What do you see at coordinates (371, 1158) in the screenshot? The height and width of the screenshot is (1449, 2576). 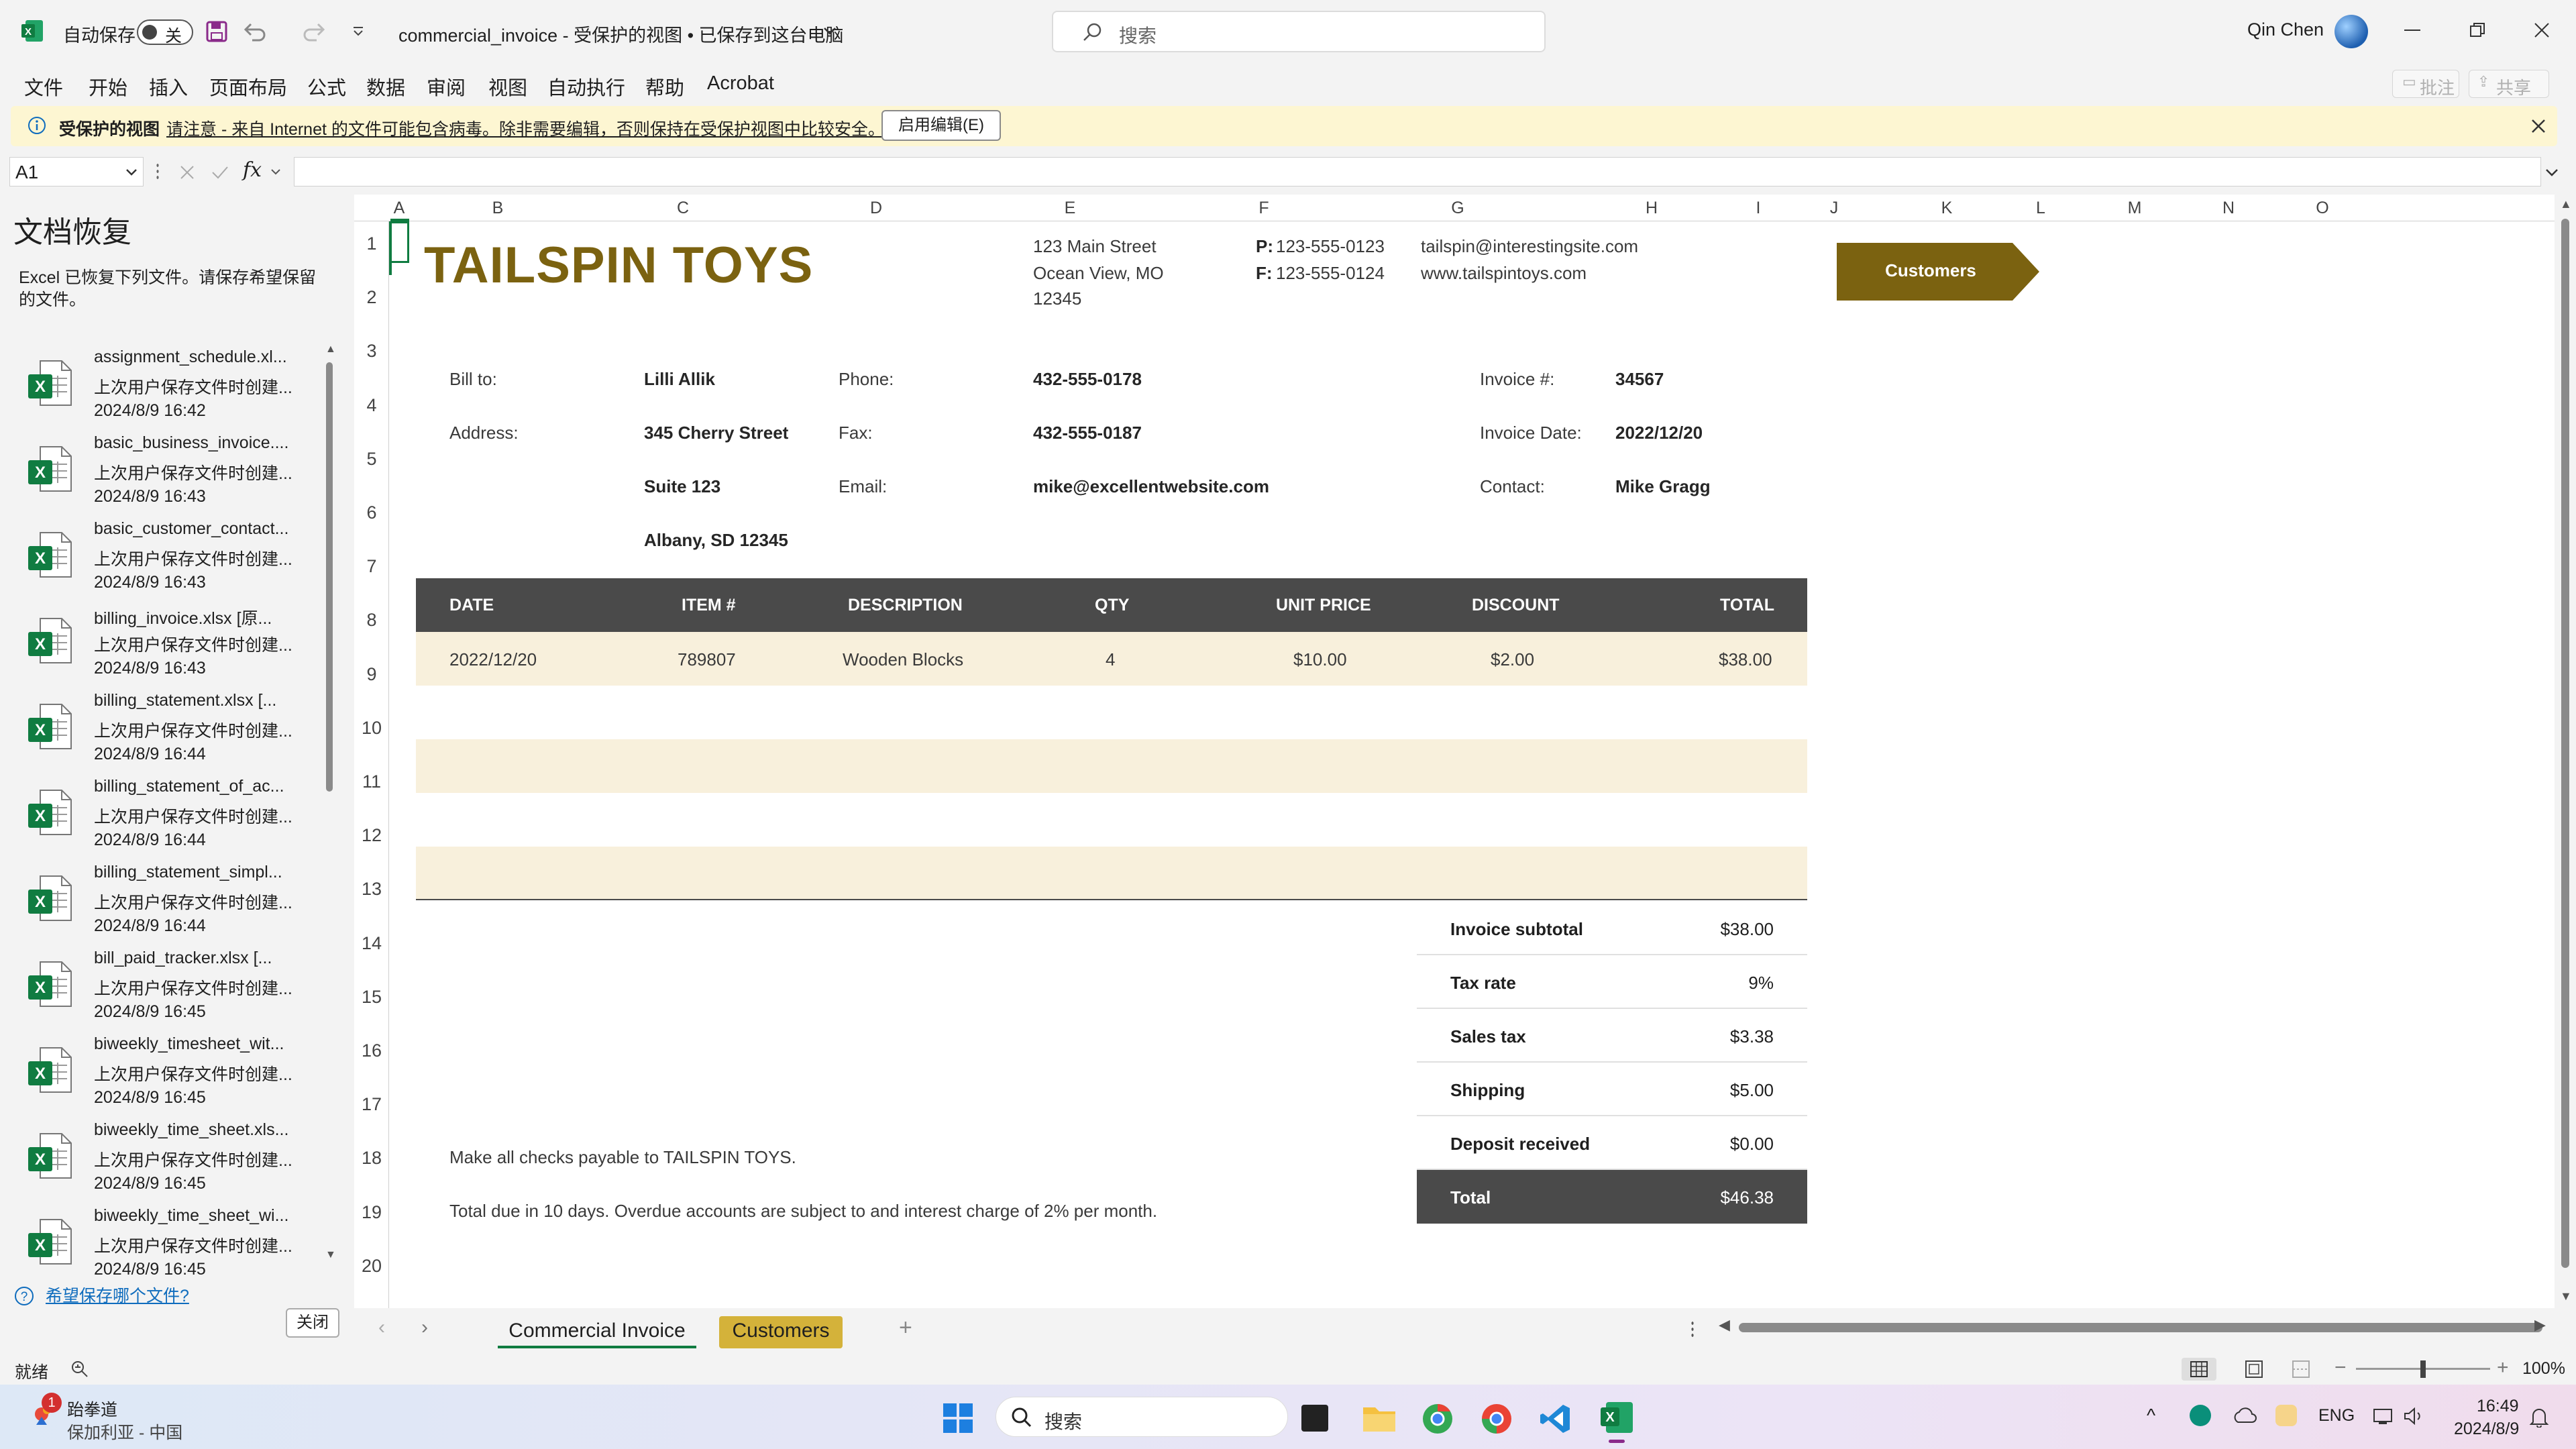 I see `row-header: 18` at bounding box center [371, 1158].